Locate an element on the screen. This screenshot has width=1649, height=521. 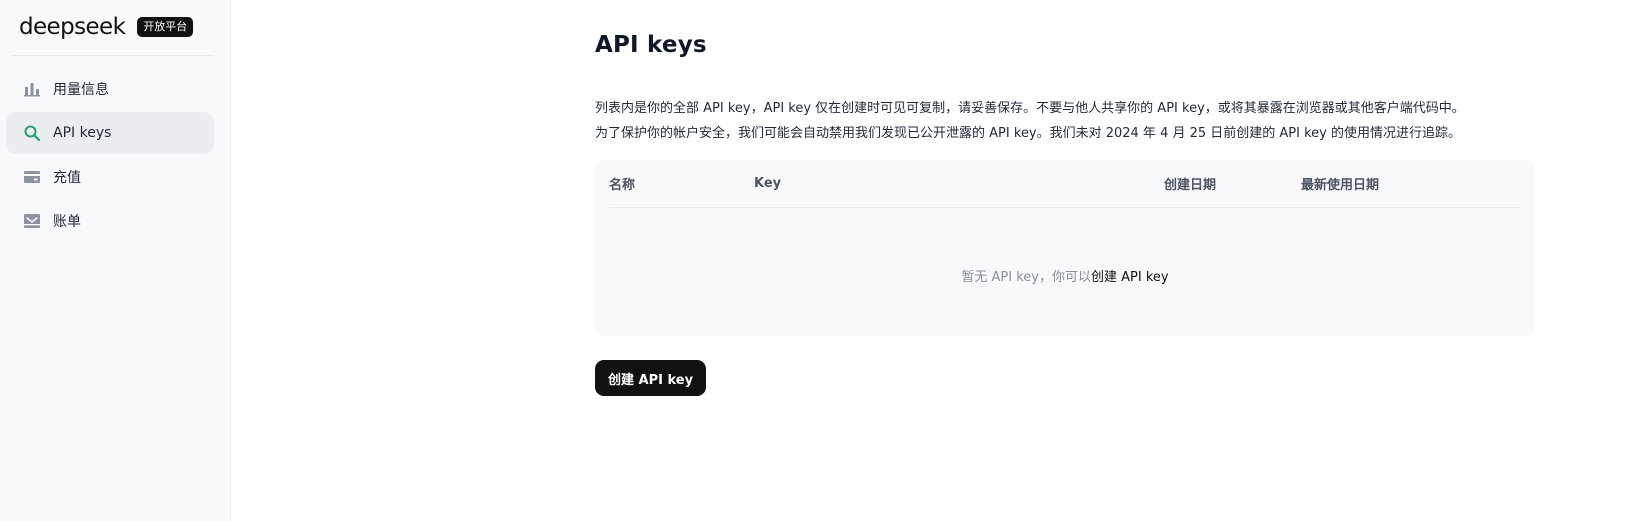
empty-create-link: 创建 API key is located at coordinates (1130, 275).